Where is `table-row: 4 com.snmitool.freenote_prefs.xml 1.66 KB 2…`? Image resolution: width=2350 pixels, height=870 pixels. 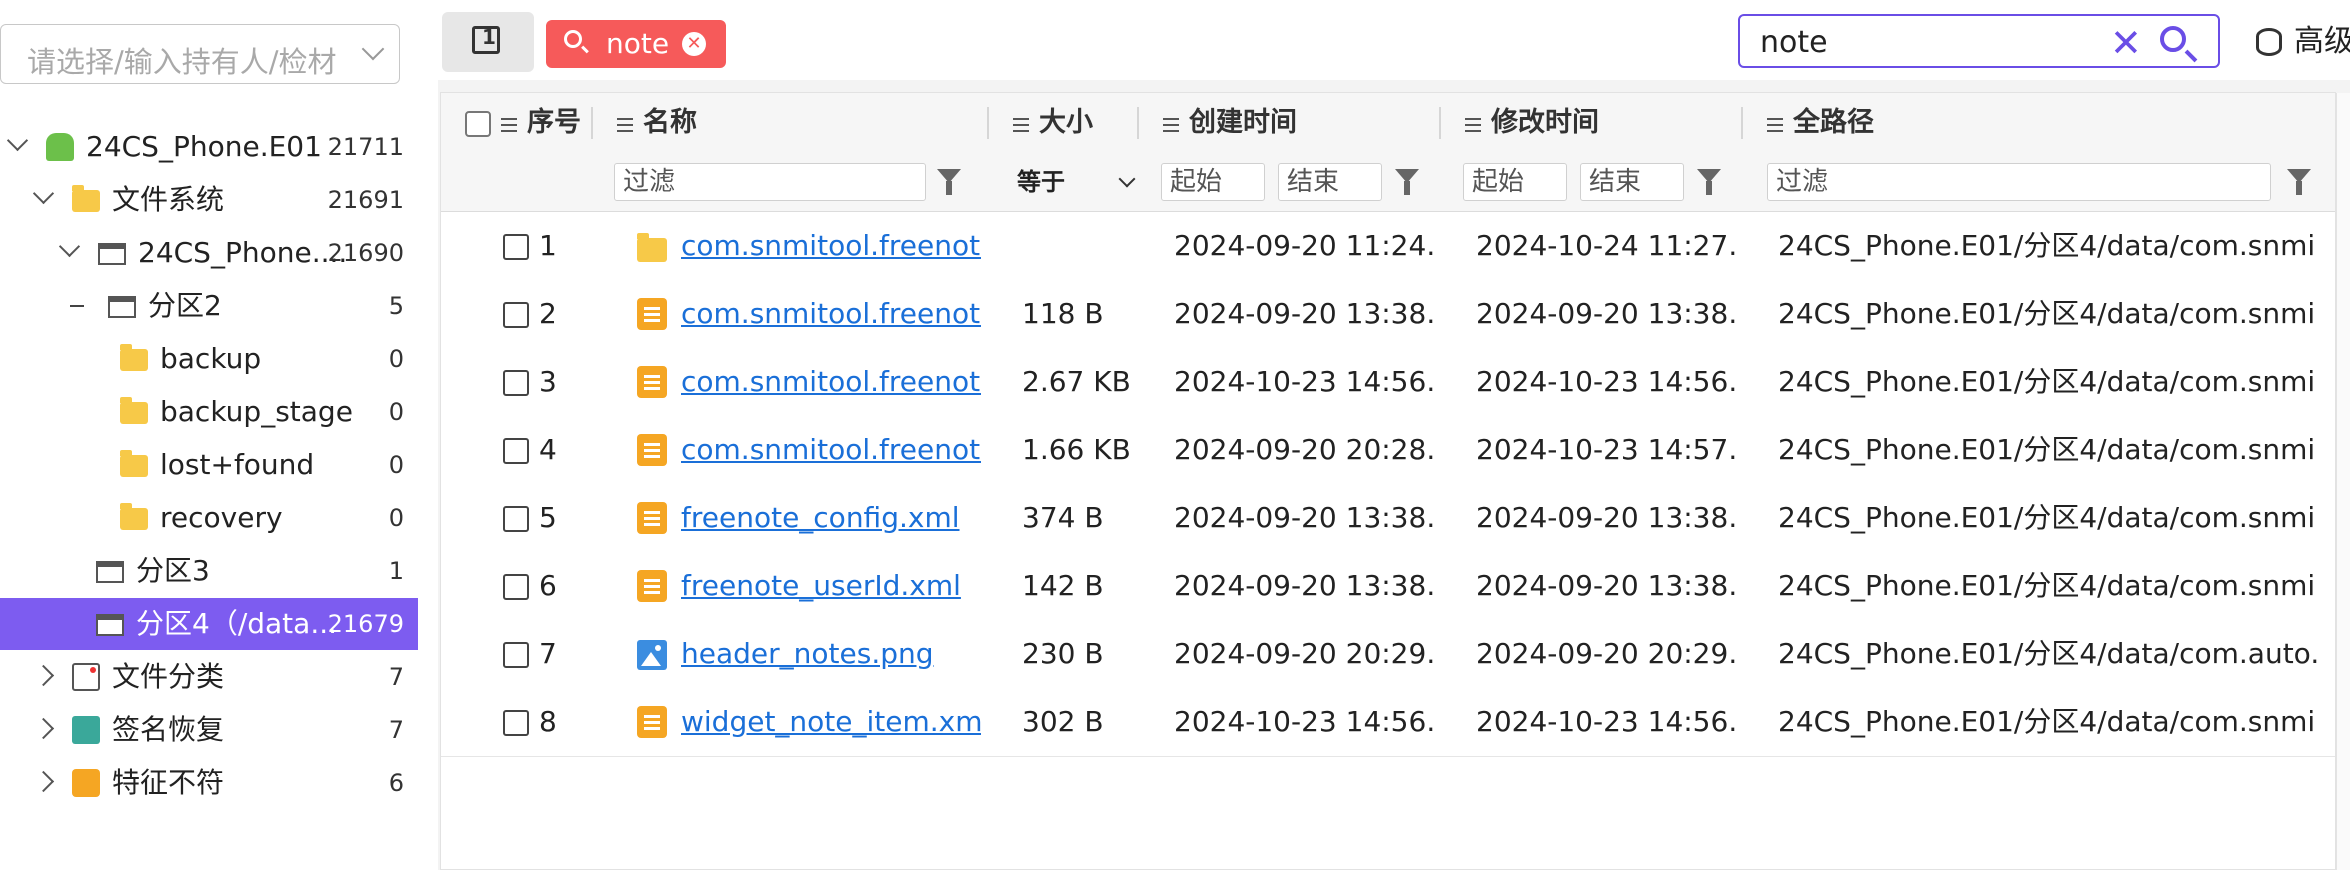 table-row: 4 com.snmitool.freenote_prefs.xml 1.66 KB 2… is located at coordinates (1388, 450).